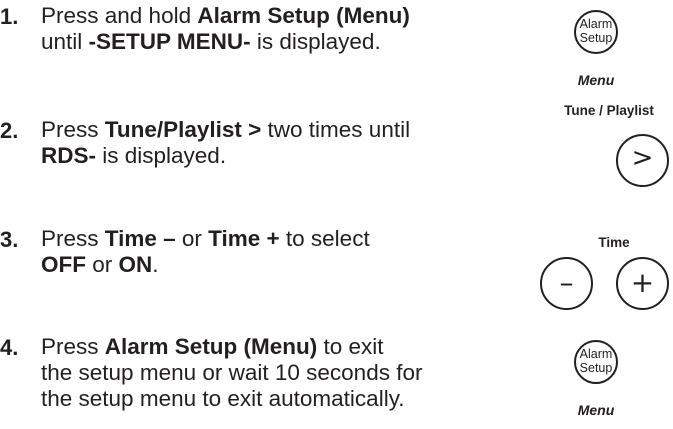  I want to click on time-minus-button: –, so click(566, 283).